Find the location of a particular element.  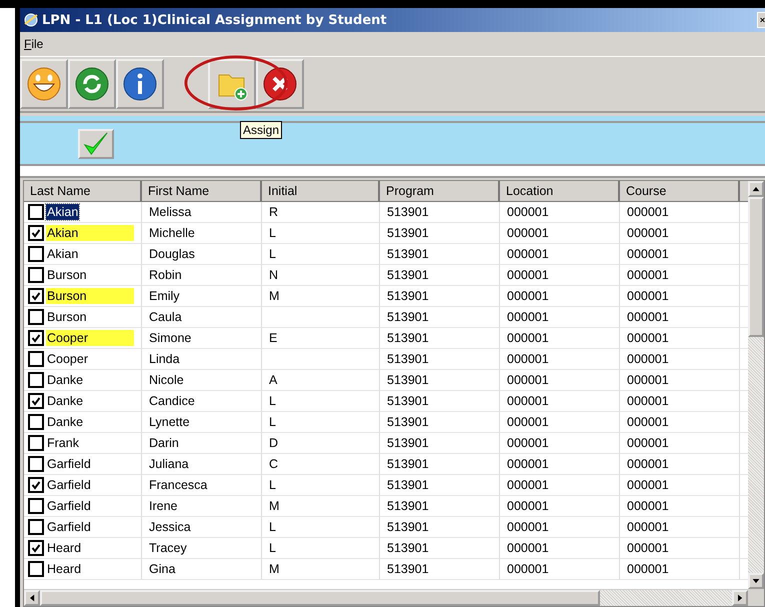

scroll-left-button is located at coordinates (32, 598).